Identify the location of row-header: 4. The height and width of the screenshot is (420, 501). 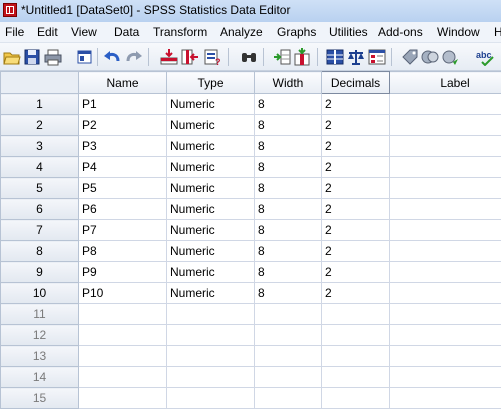
(39, 167).